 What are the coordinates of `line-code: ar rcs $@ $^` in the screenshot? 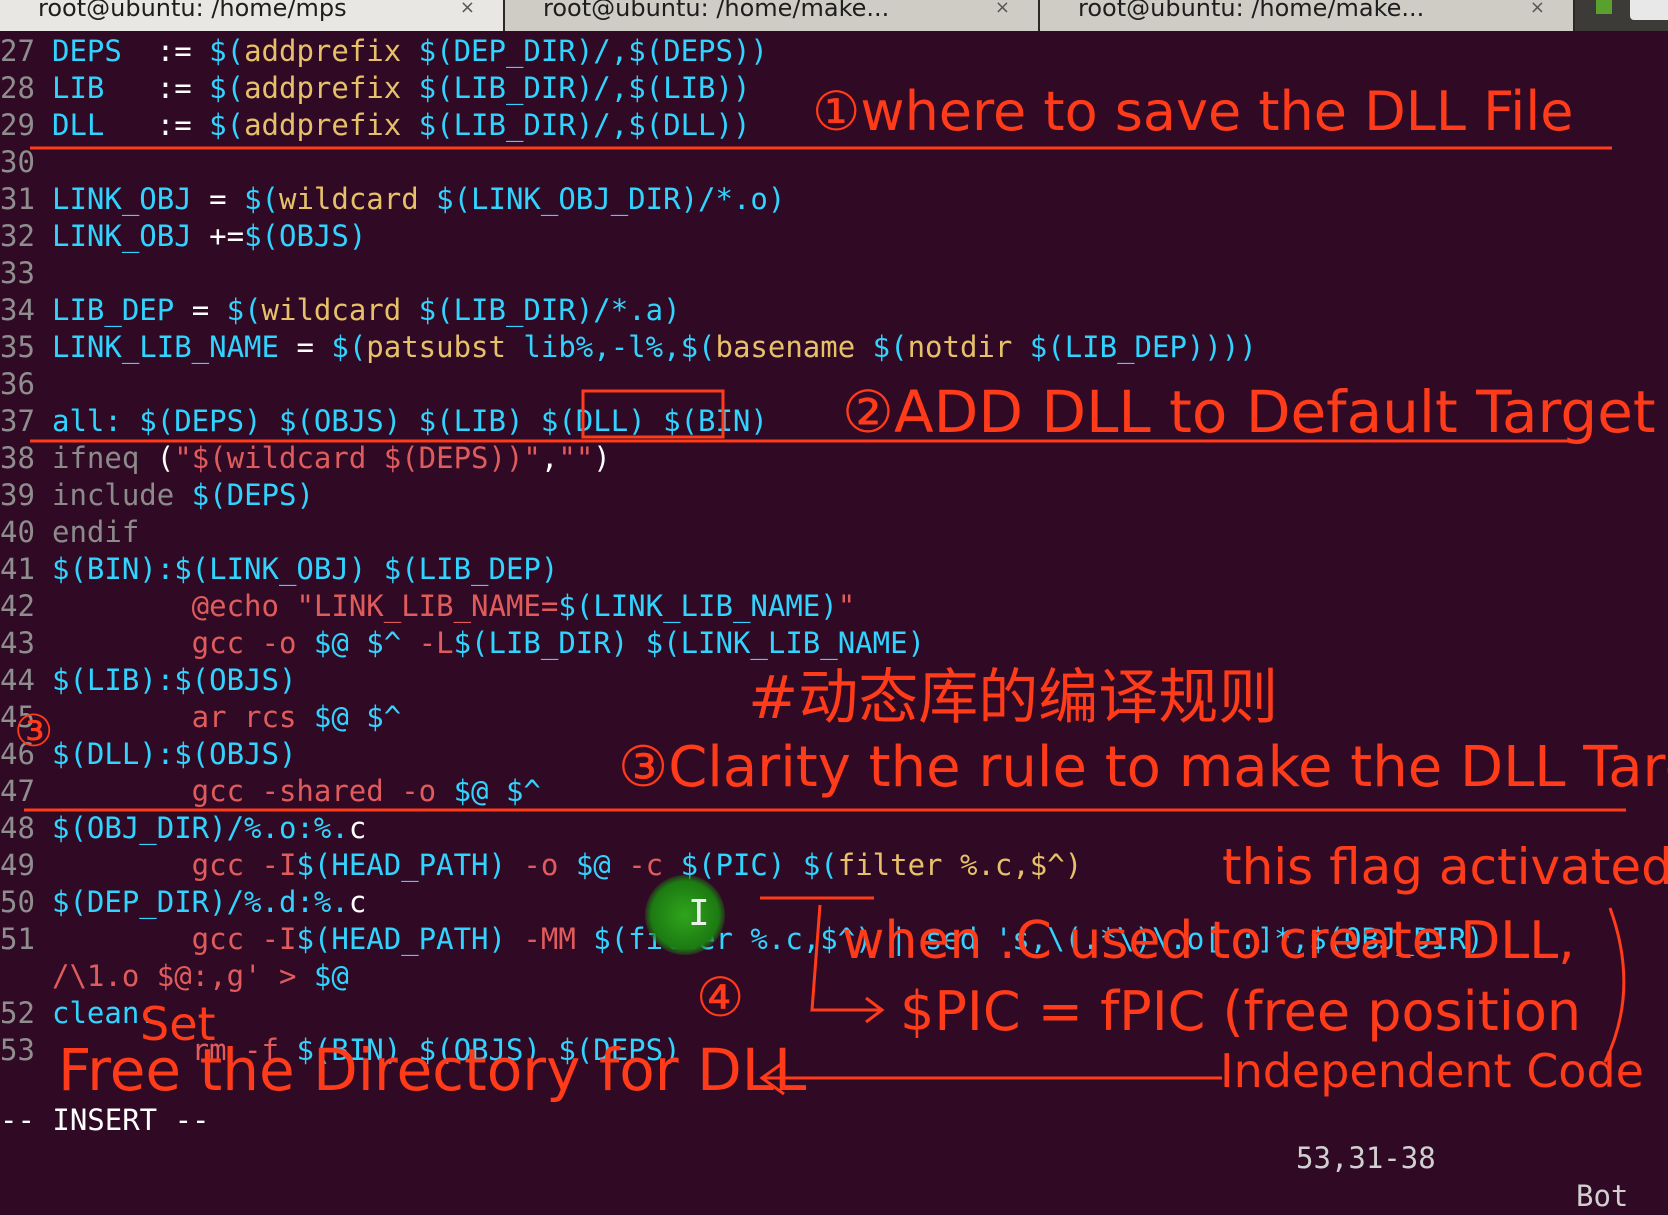 It's located at (227, 717).